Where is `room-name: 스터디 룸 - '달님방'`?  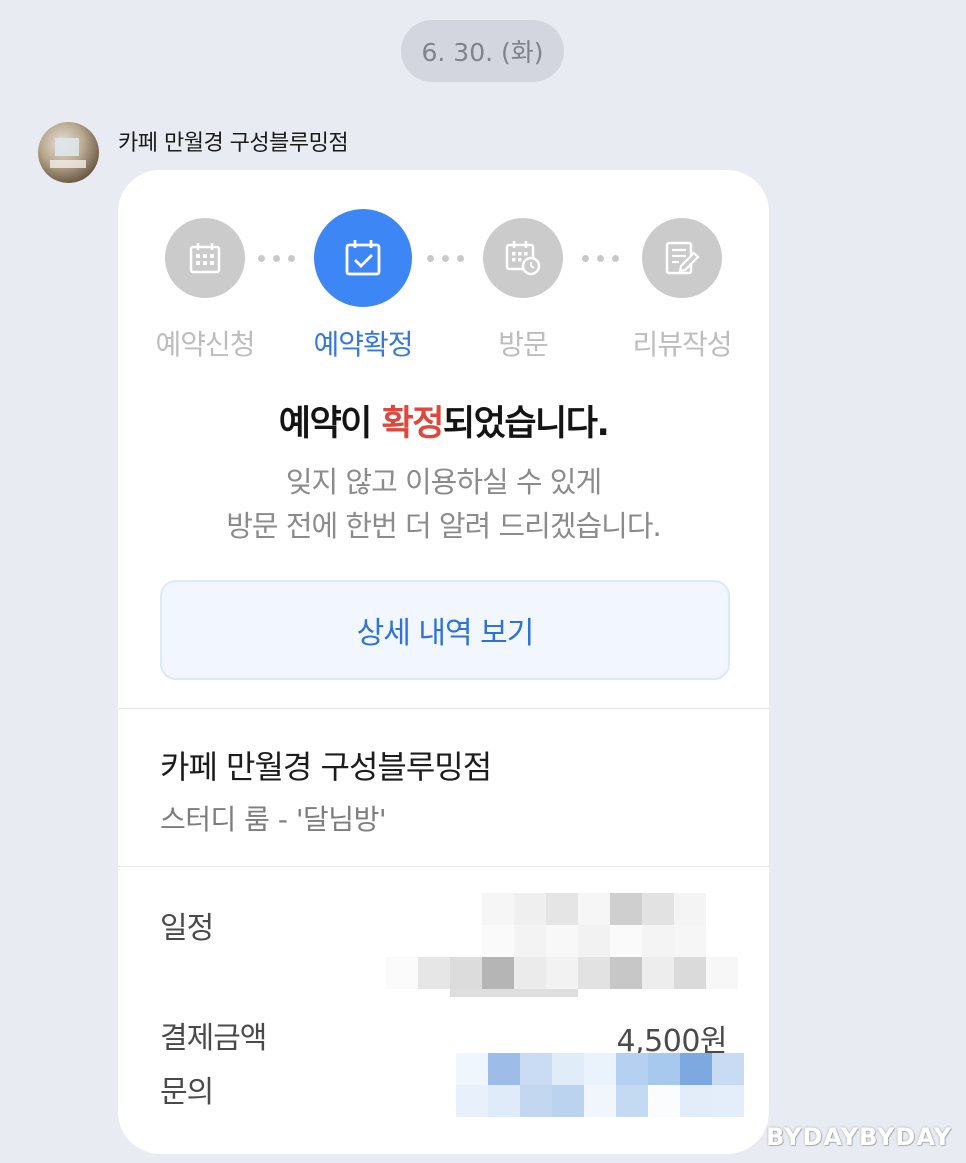
room-name: 스터디 룸 - '달님방' is located at coordinates (273, 819).